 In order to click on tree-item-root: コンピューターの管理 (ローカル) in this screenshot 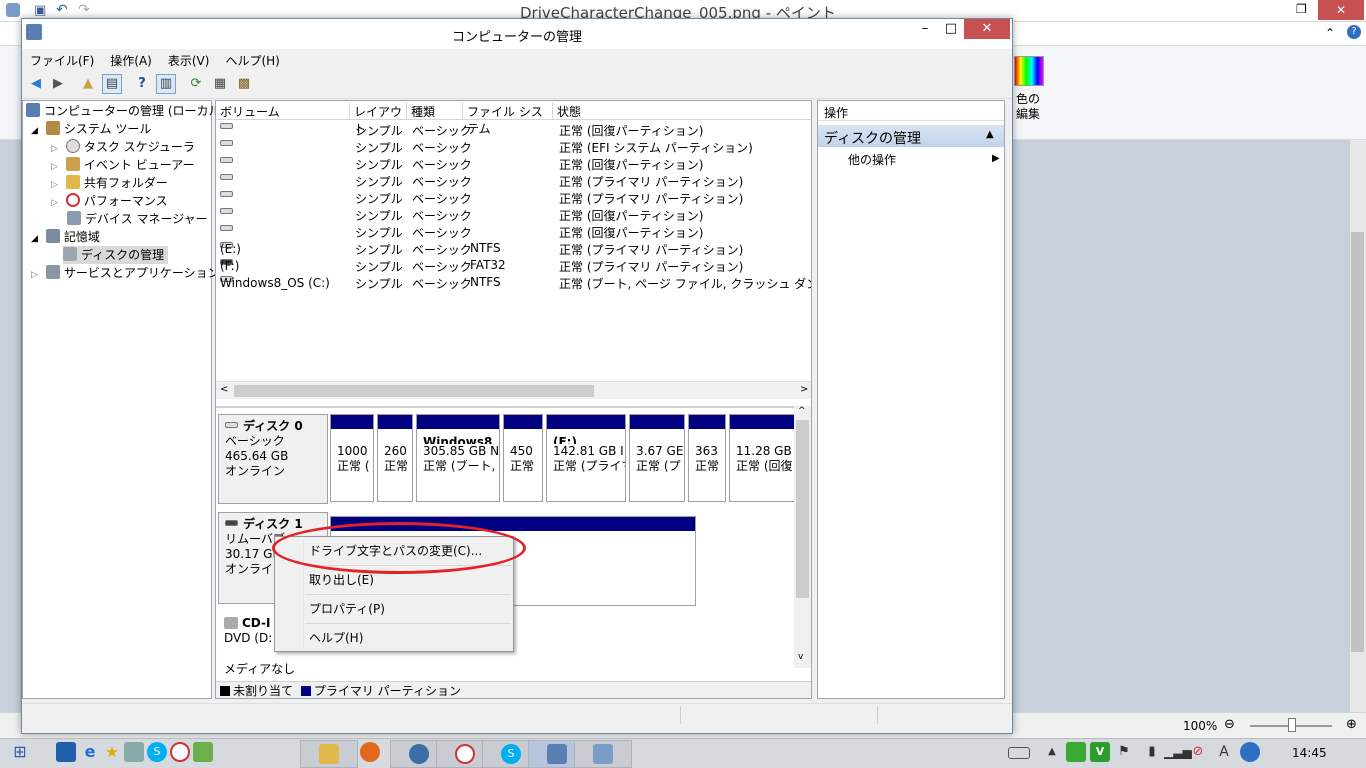, I will do `click(125, 111)`.